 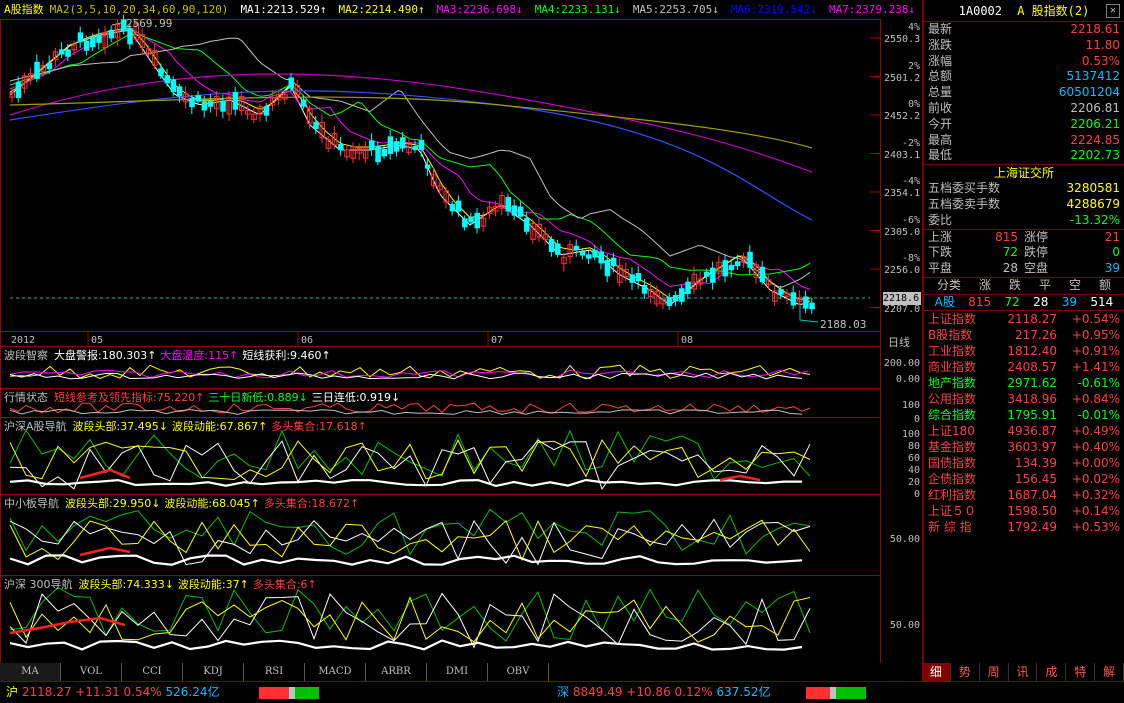 I want to click on price-axis-price: 2452.2, so click(x=902, y=116).